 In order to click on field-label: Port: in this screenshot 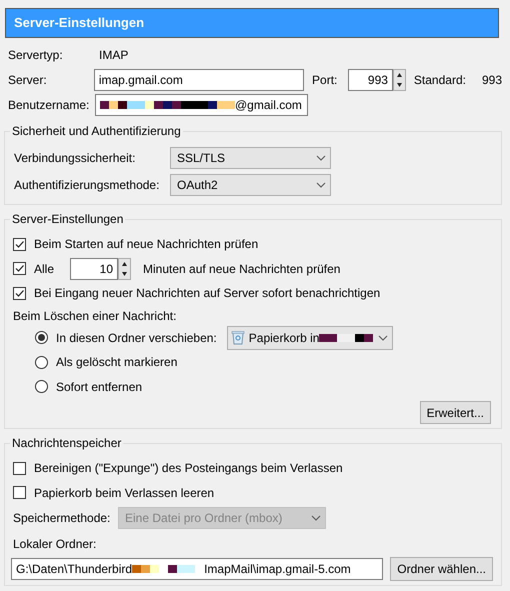, I will do `click(325, 80)`.